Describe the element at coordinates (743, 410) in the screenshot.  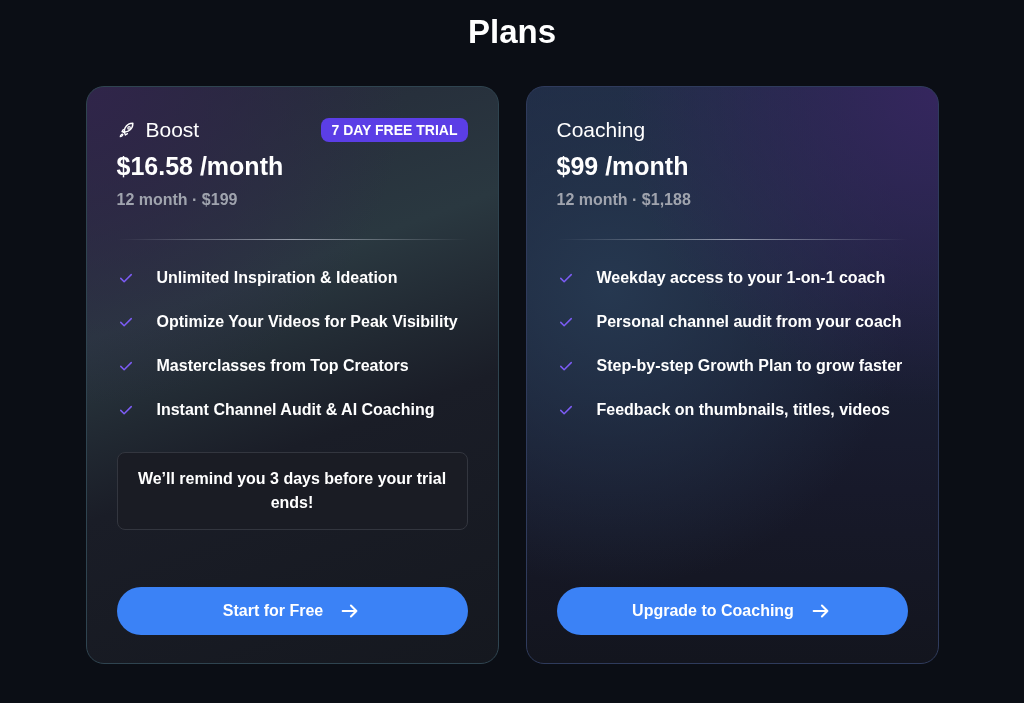
I see `feature-text: Feedback on thumbnails, titles, videos` at that location.